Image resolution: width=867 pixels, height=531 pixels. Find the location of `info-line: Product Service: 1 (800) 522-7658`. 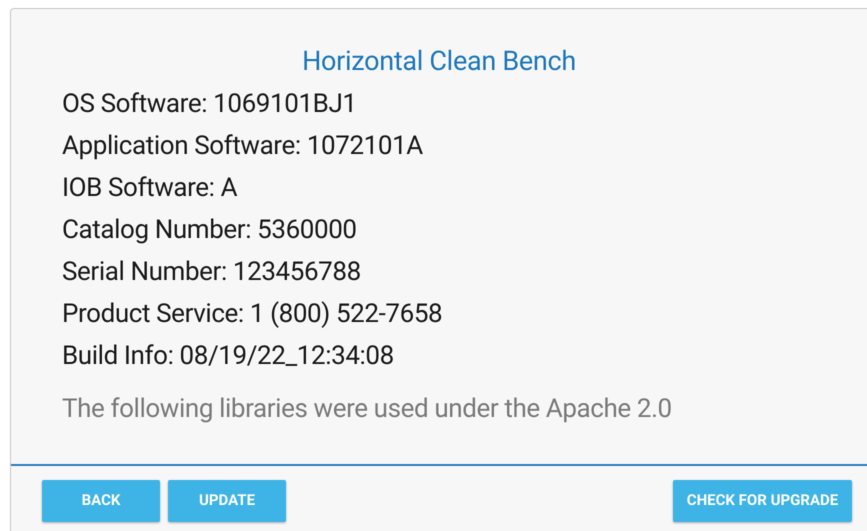

info-line: Product Service: 1 (800) 522-7658 is located at coordinates (252, 314).